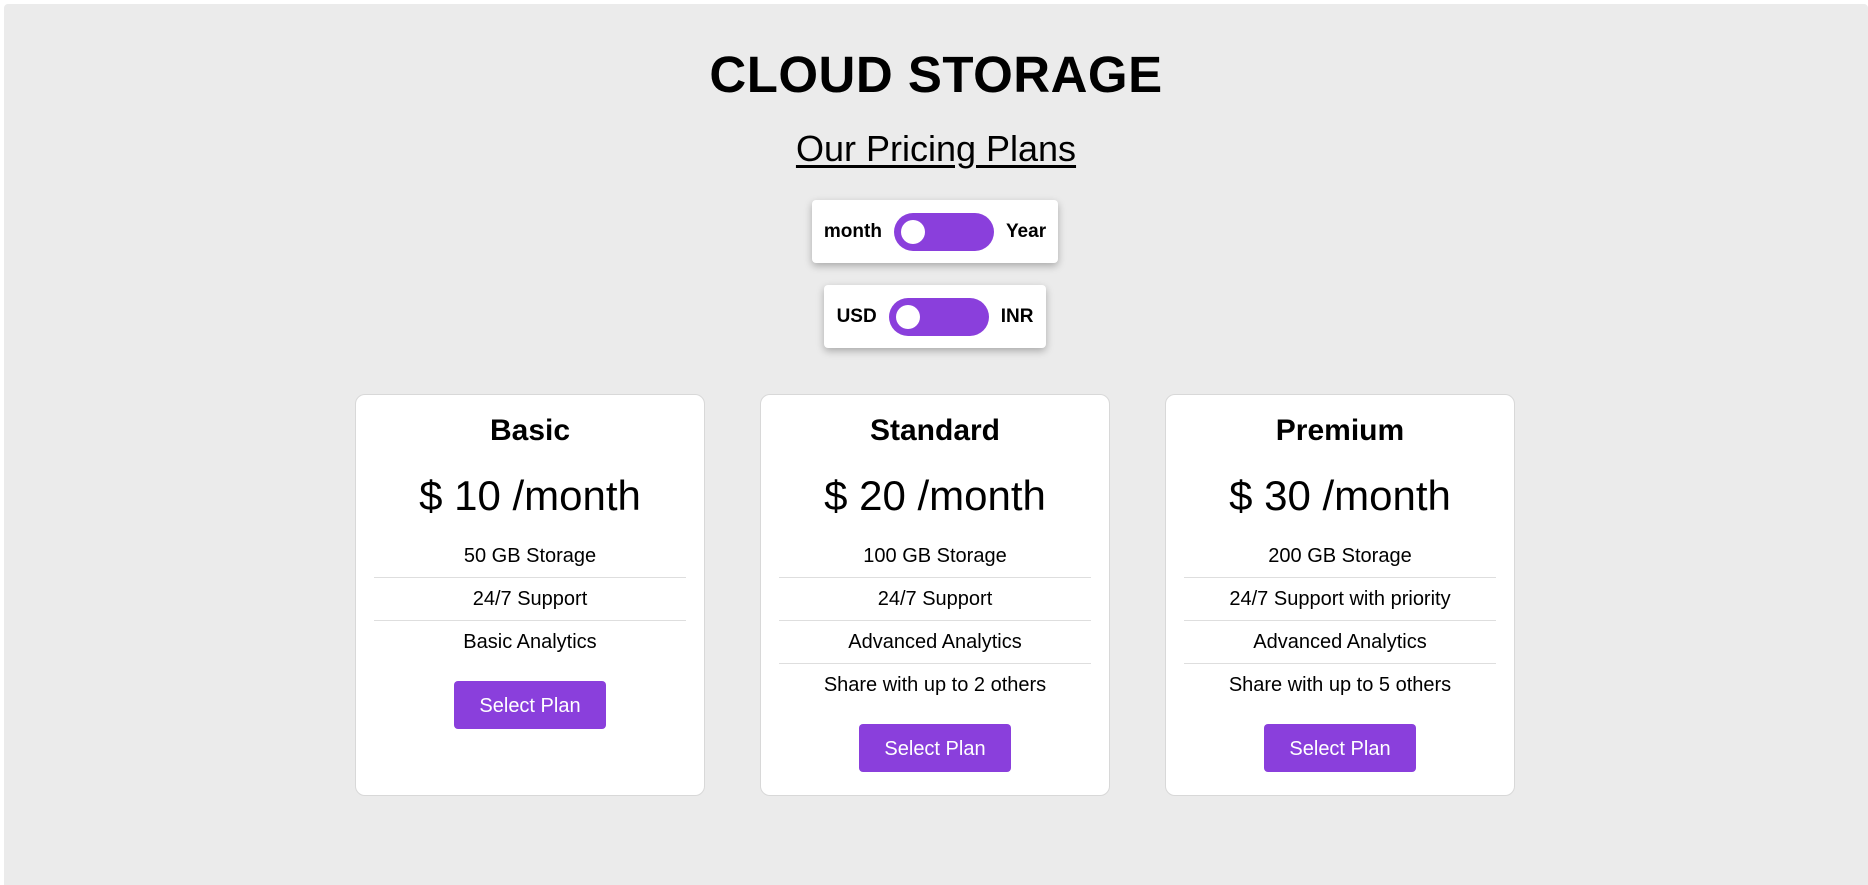  What do you see at coordinates (856, 316) in the screenshot?
I see `currency-usd-label: USD` at bounding box center [856, 316].